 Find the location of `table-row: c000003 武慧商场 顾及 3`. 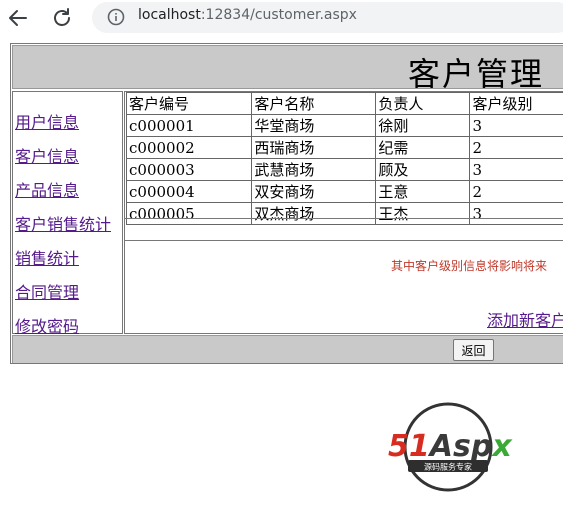

table-row: c000003 武慧商场 顾及 3 is located at coordinates (344, 169).